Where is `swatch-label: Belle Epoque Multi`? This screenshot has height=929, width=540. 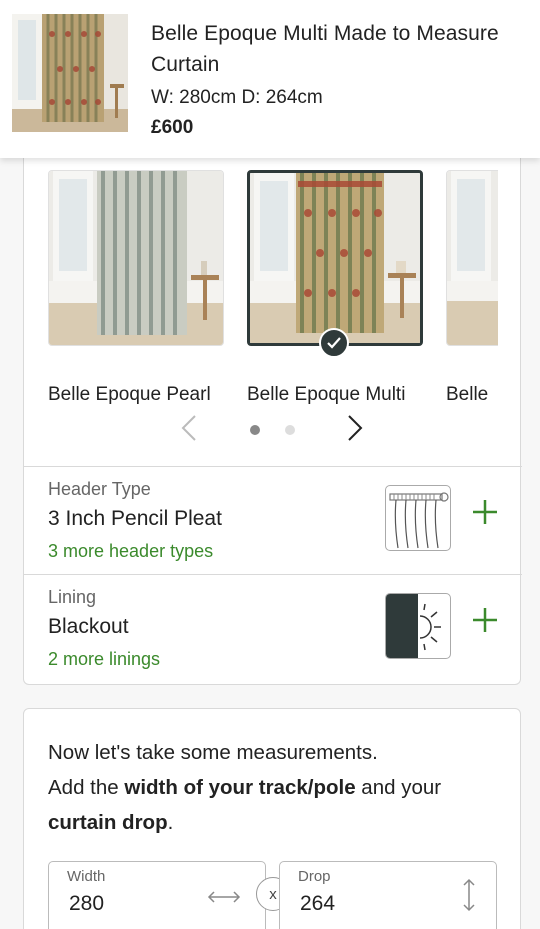 swatch-label: Belle Epoque Multi is located at coordinates (326, 394).